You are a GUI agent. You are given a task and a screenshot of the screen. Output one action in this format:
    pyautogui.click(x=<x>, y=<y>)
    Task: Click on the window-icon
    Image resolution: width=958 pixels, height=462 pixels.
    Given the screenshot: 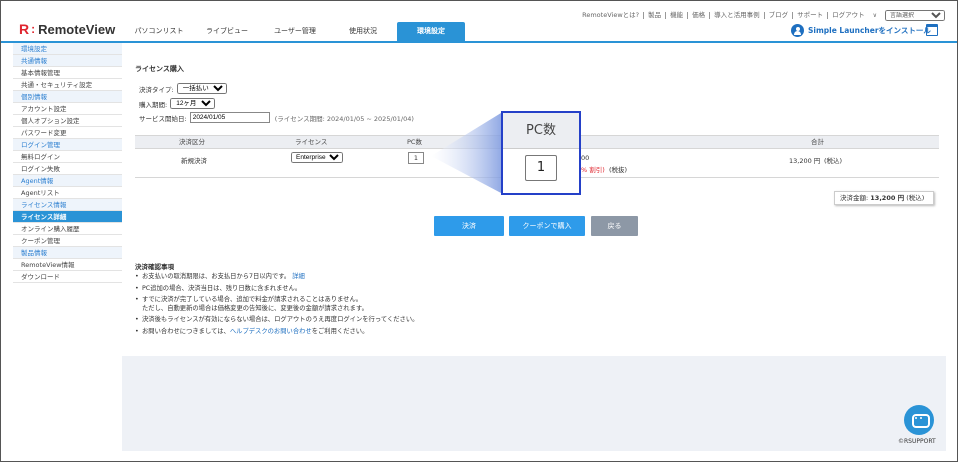 What is the action you would take?
    pyautogui.click(x=932, y=30)
    